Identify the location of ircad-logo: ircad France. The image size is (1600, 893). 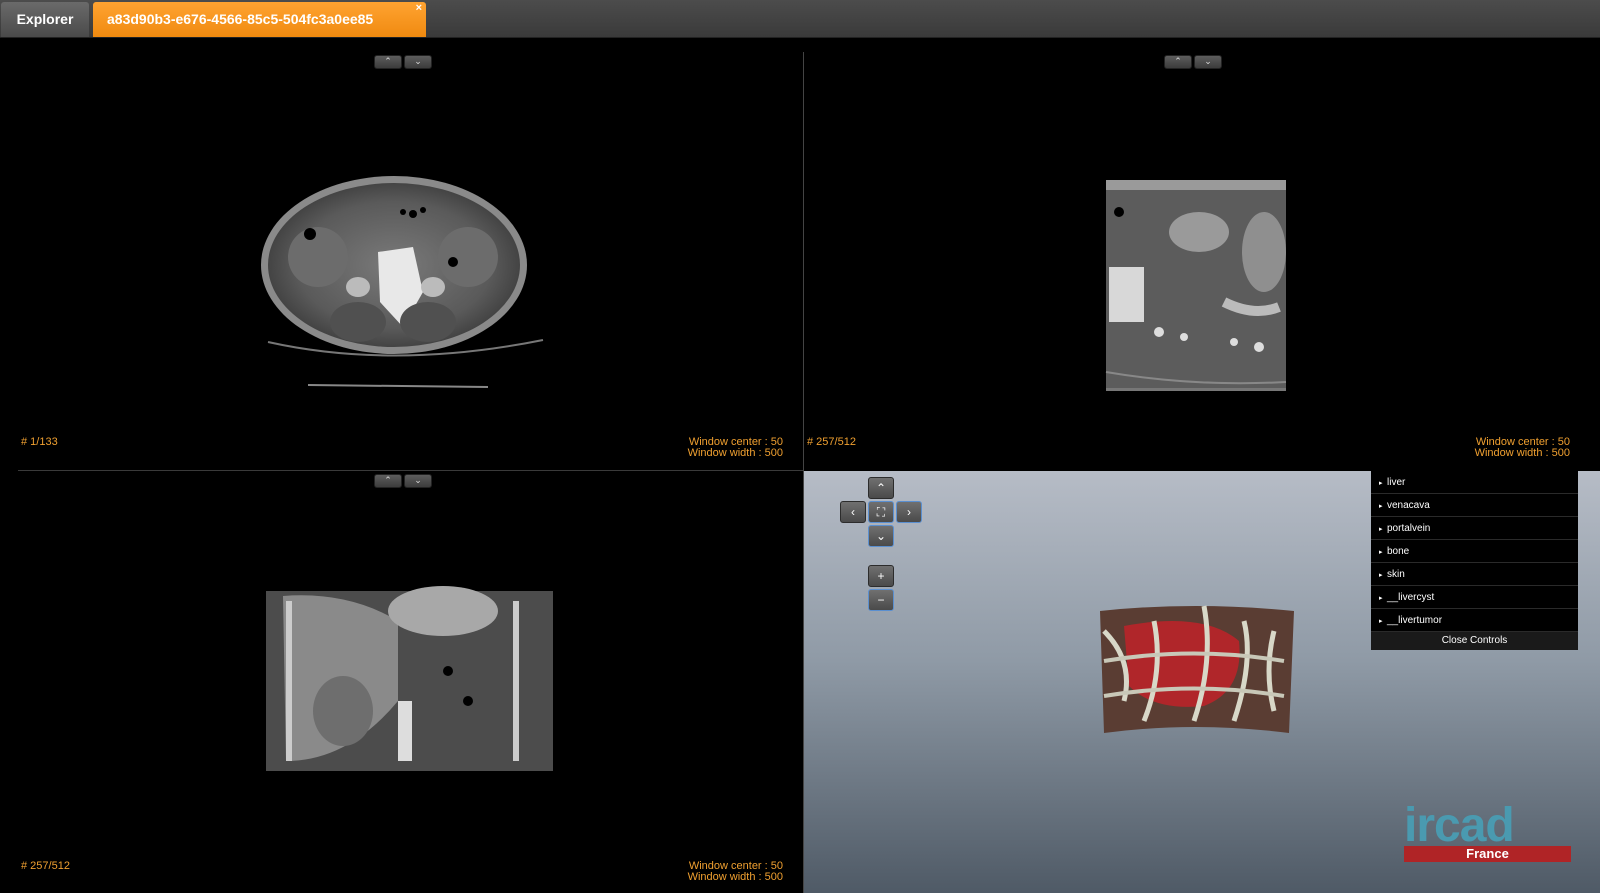
(1489, 832).